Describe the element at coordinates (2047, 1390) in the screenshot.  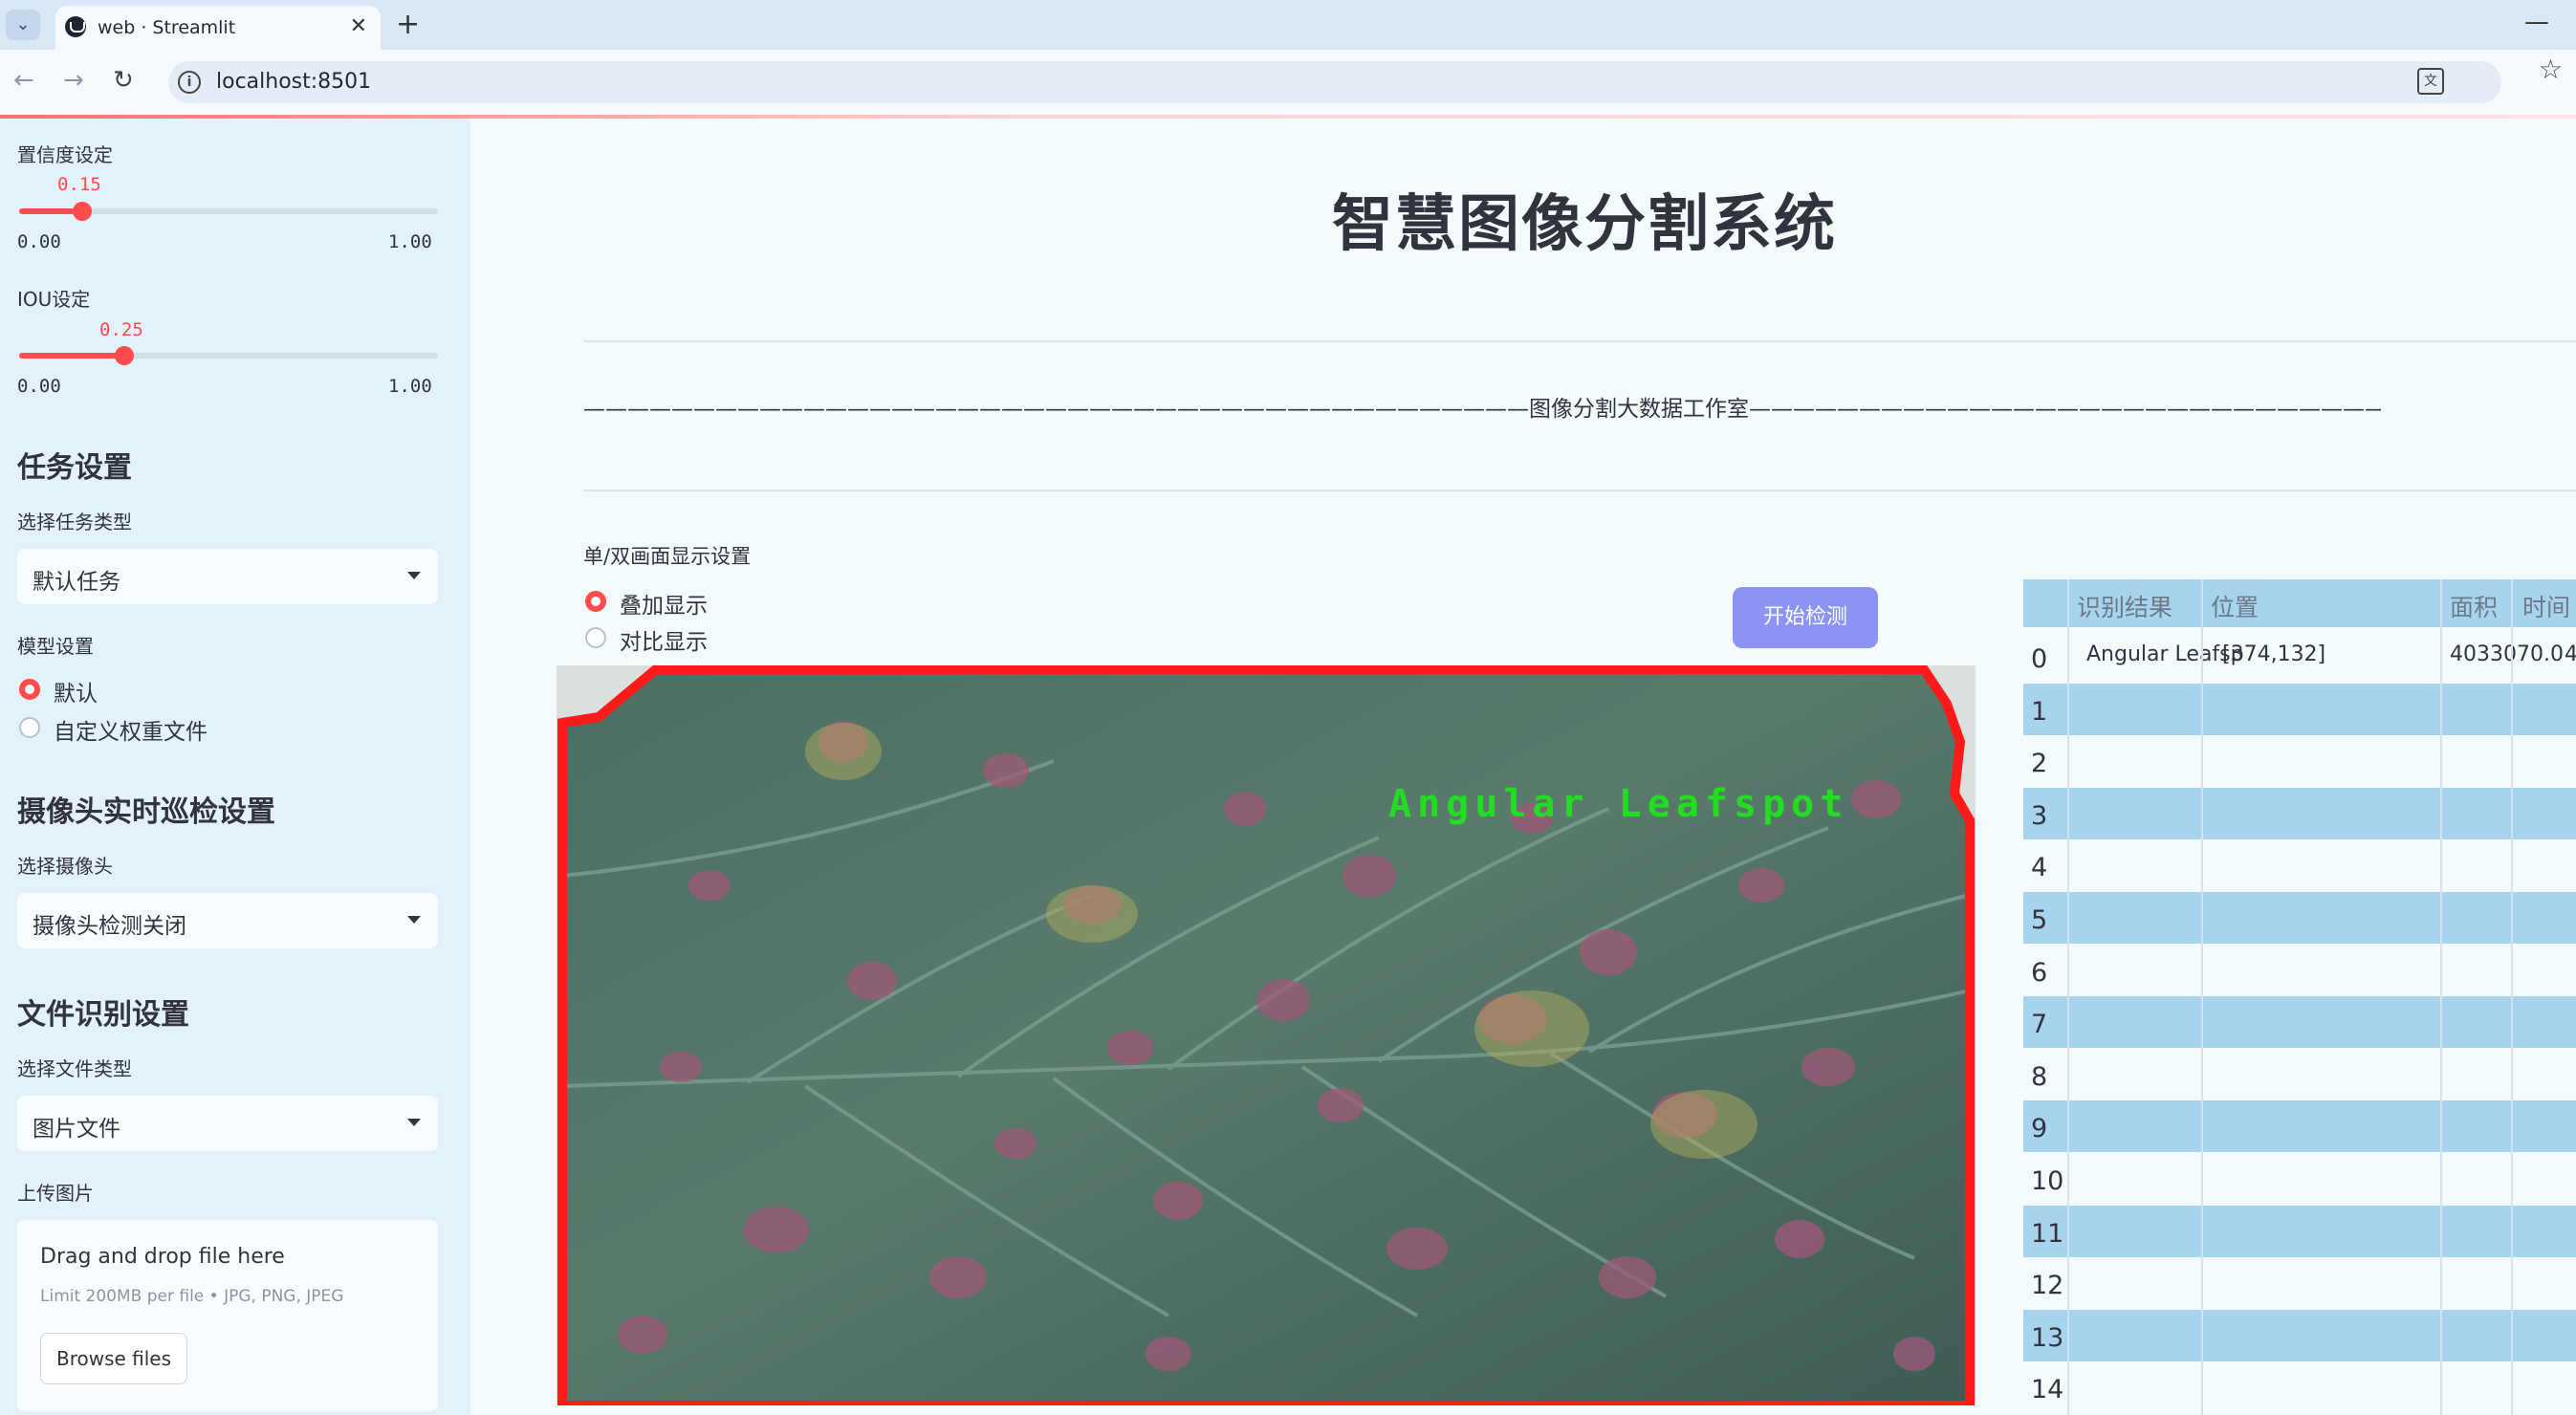
I see `row-index: 14` at that location.